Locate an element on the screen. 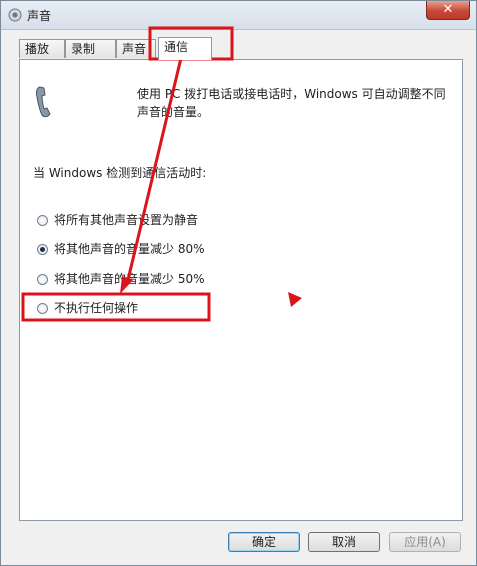 The image size is (477, 566). communication-description: 使用 PC 拨打电话或接电话时，Windows 可自动调整不同声音的音量。 is located at coordinates (291, 103).